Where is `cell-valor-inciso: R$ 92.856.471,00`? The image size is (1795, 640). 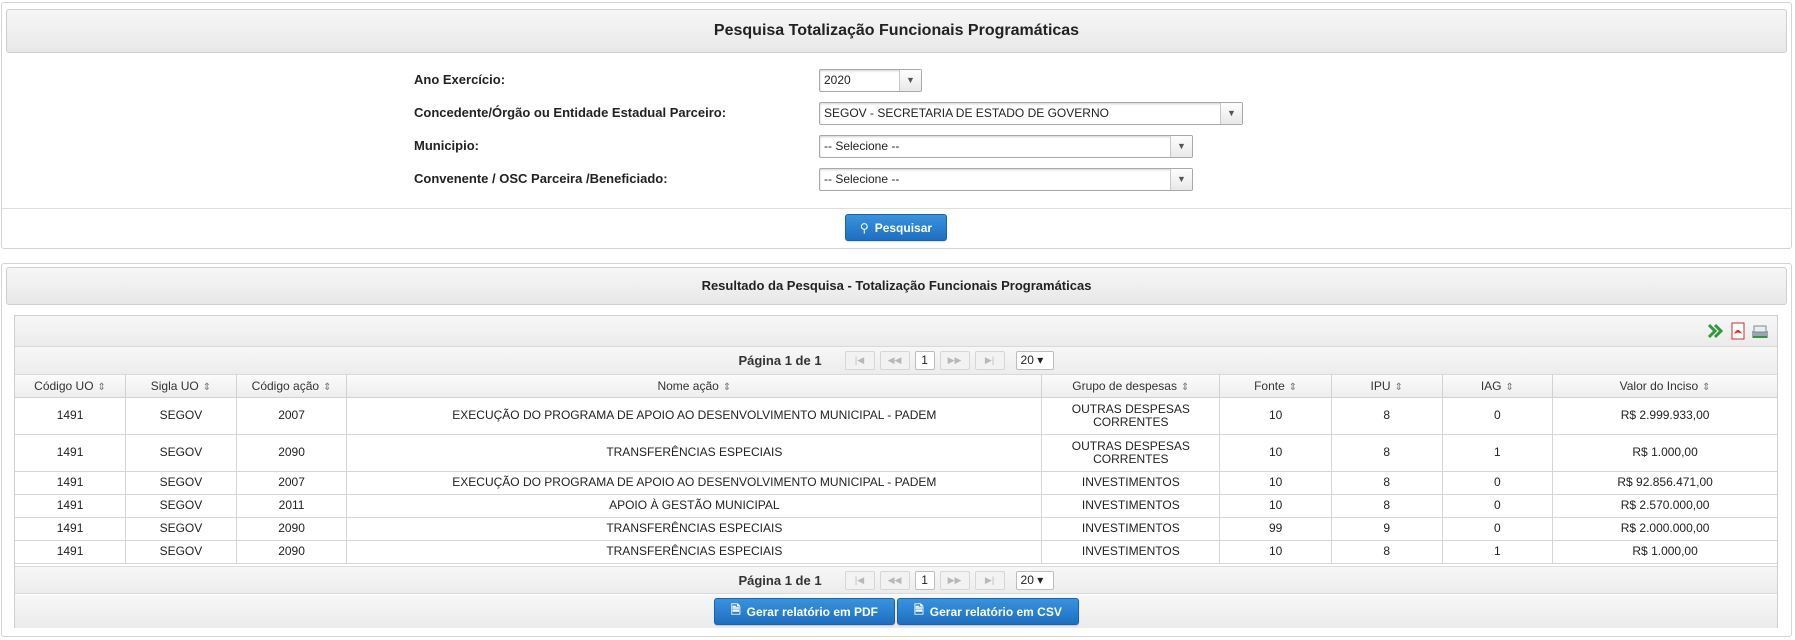 cell-valor-inciso: R$ 92.856.471,00 is located at coordinates (1664, 482).